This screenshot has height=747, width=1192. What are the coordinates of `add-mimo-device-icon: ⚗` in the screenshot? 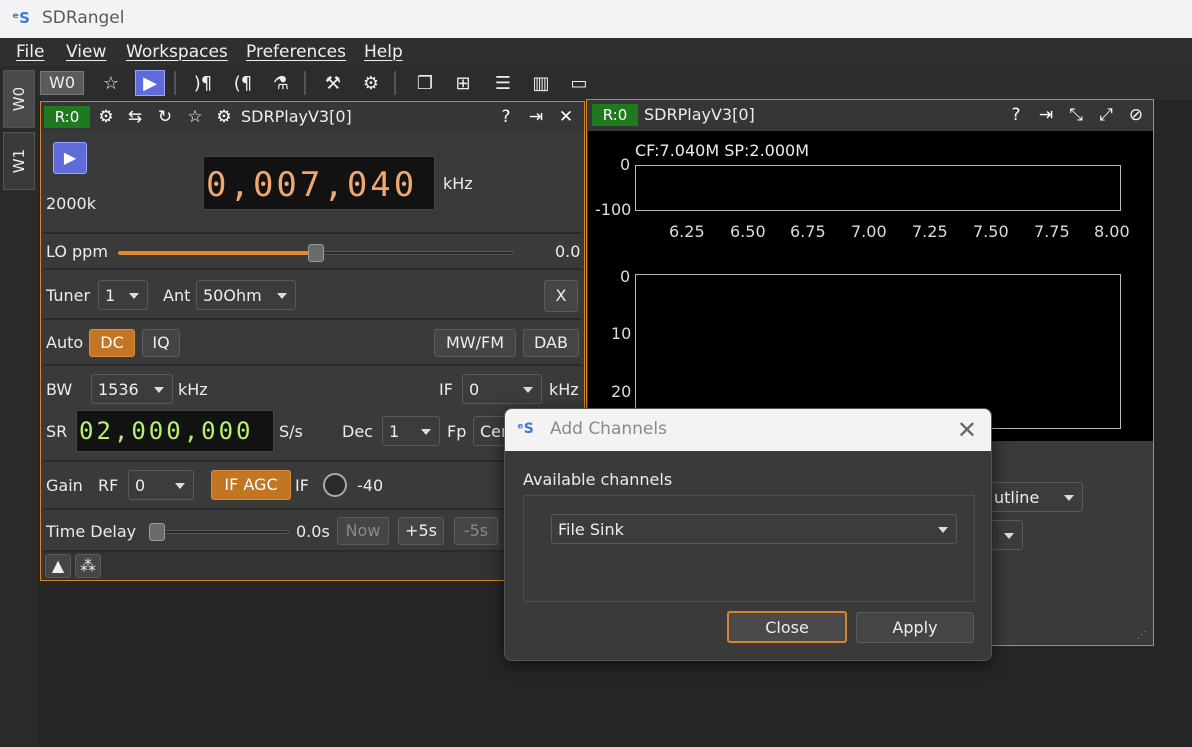 It's located at (281, 83).